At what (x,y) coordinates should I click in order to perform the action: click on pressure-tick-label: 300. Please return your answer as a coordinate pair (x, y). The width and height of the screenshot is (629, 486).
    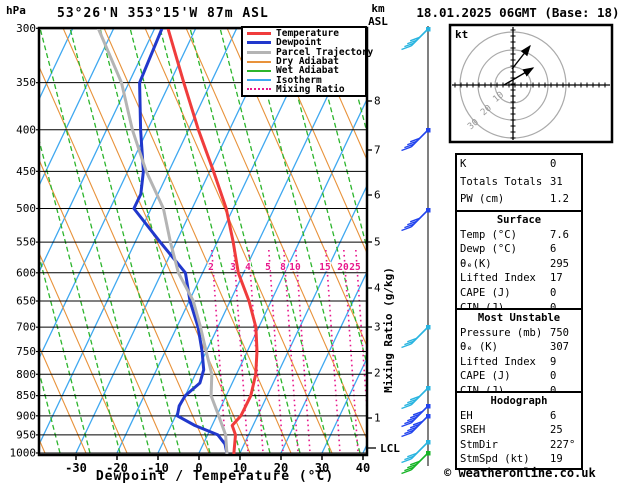
    Looking at the image, I should click on (26, 28).